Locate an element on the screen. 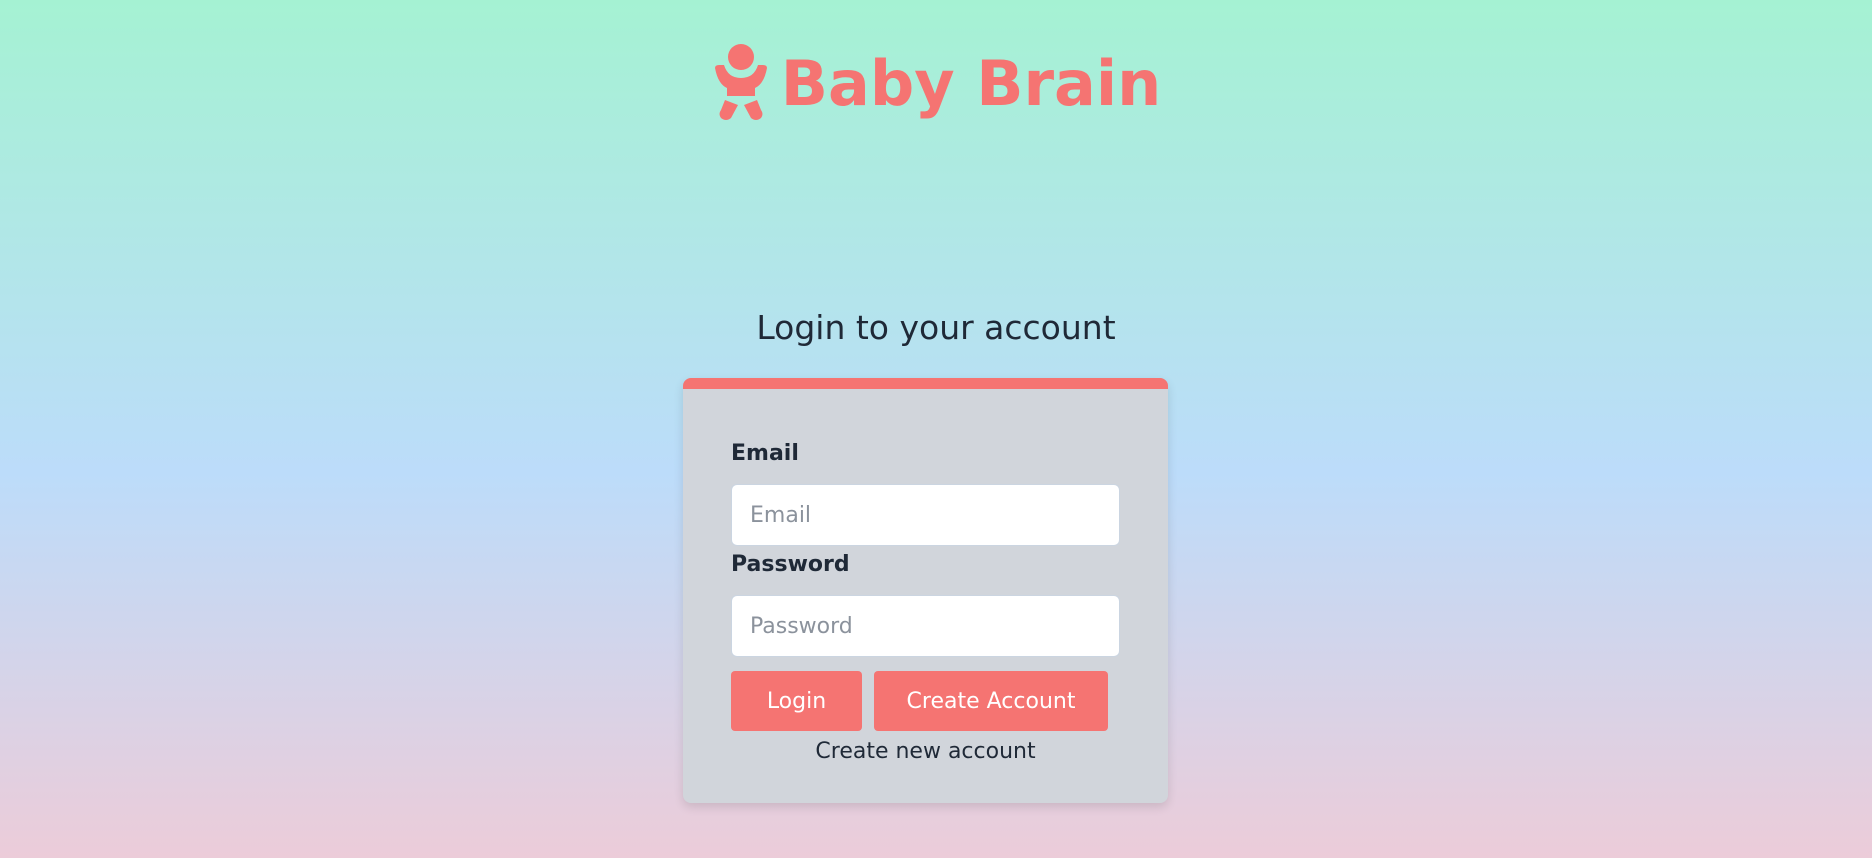 This screenshot has width=1872, height=858. page-title: Login to your account is located at coordinates (936, 327).